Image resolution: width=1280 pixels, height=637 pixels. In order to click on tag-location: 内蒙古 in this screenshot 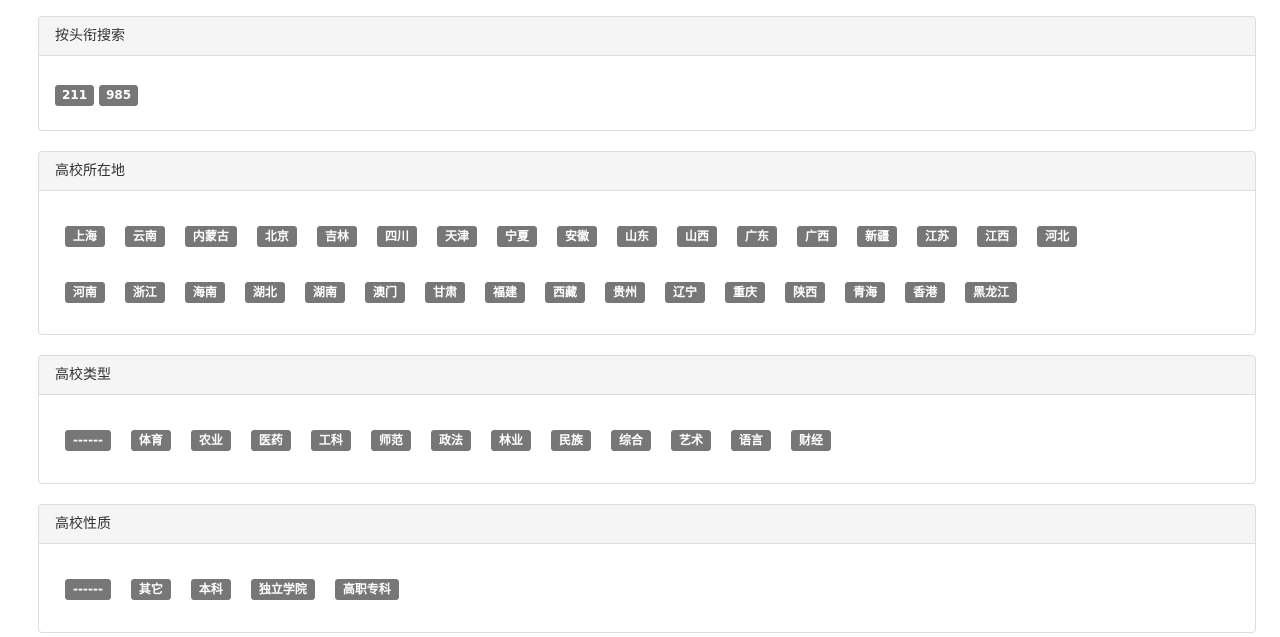, I will do `click(211, 236)`.